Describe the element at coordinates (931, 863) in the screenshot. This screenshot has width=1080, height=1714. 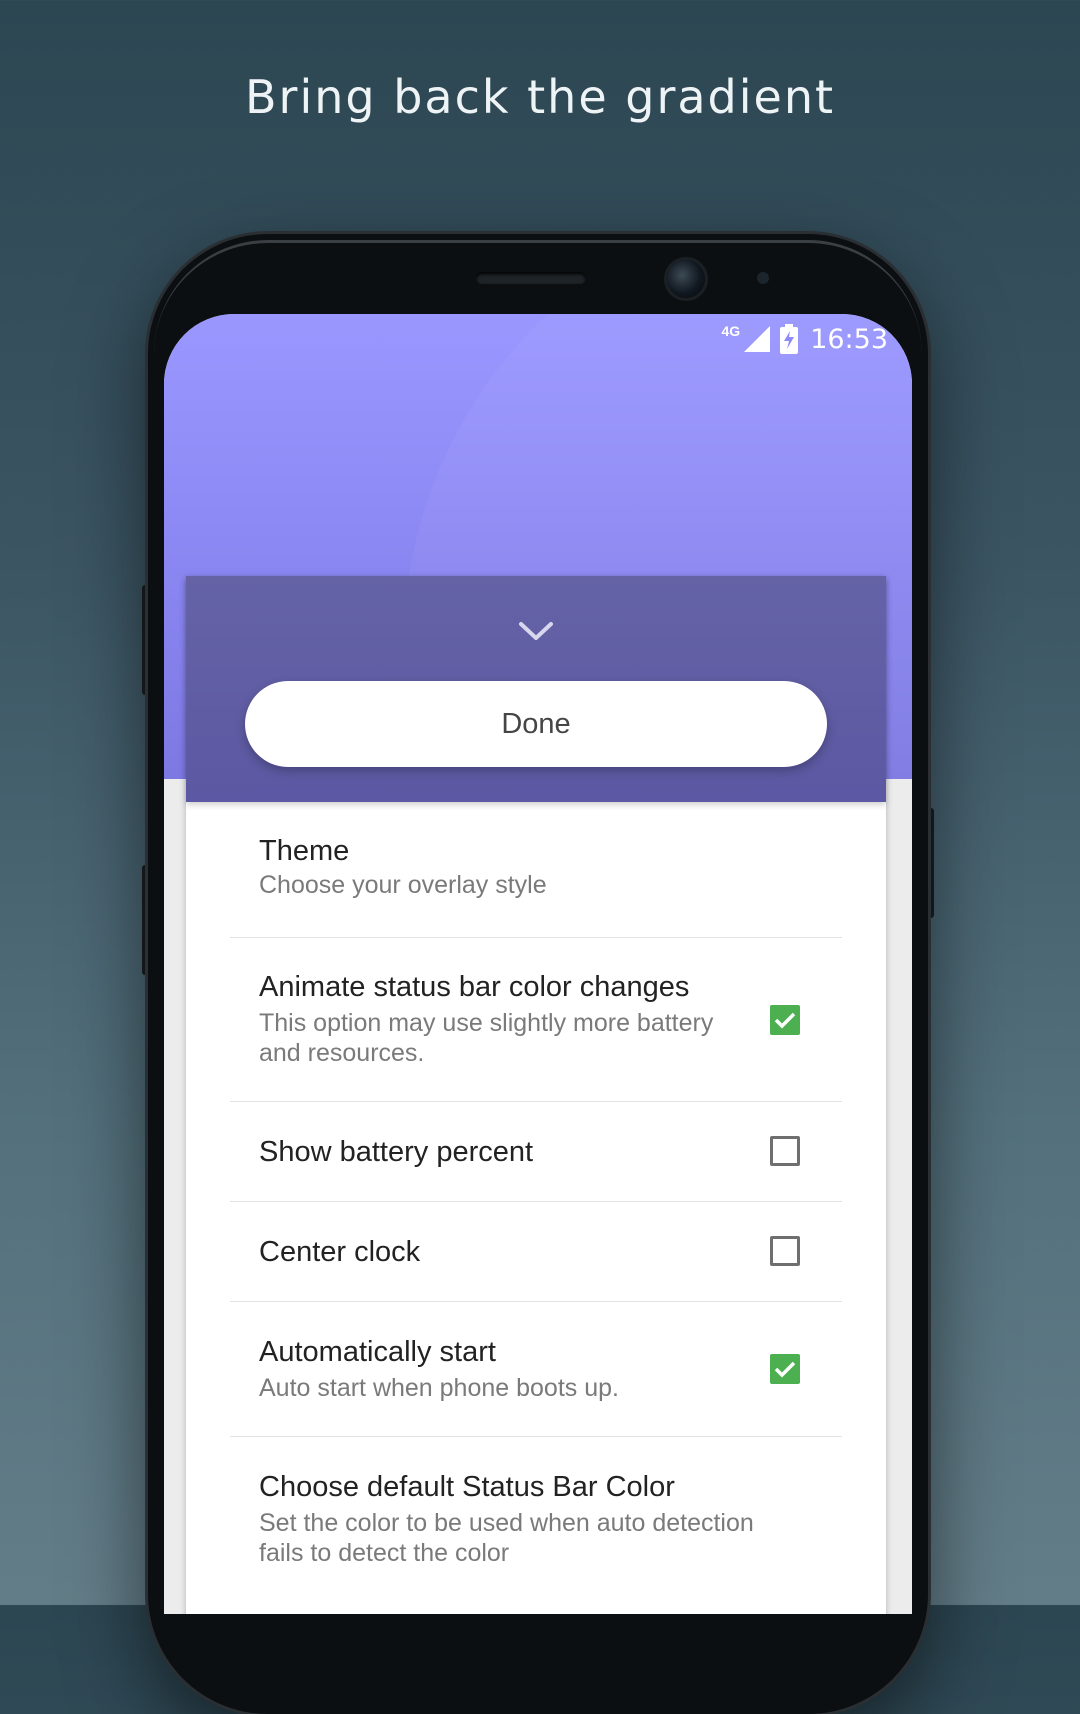
I see `power-button` at that location.